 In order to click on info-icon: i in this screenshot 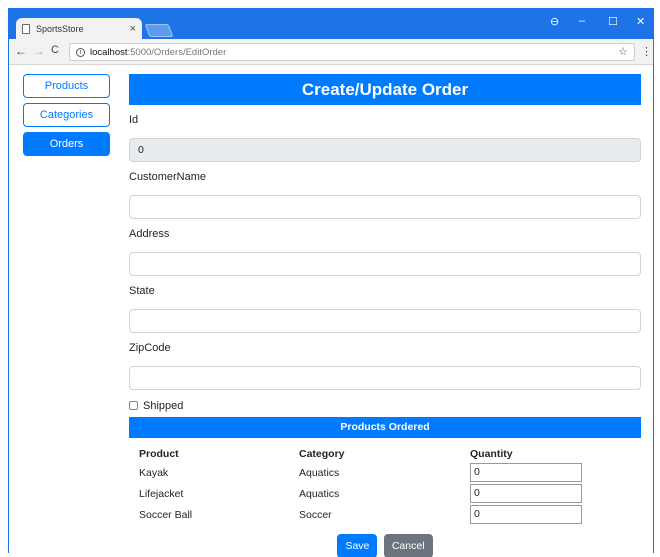, I will do `click(80, 52)`.